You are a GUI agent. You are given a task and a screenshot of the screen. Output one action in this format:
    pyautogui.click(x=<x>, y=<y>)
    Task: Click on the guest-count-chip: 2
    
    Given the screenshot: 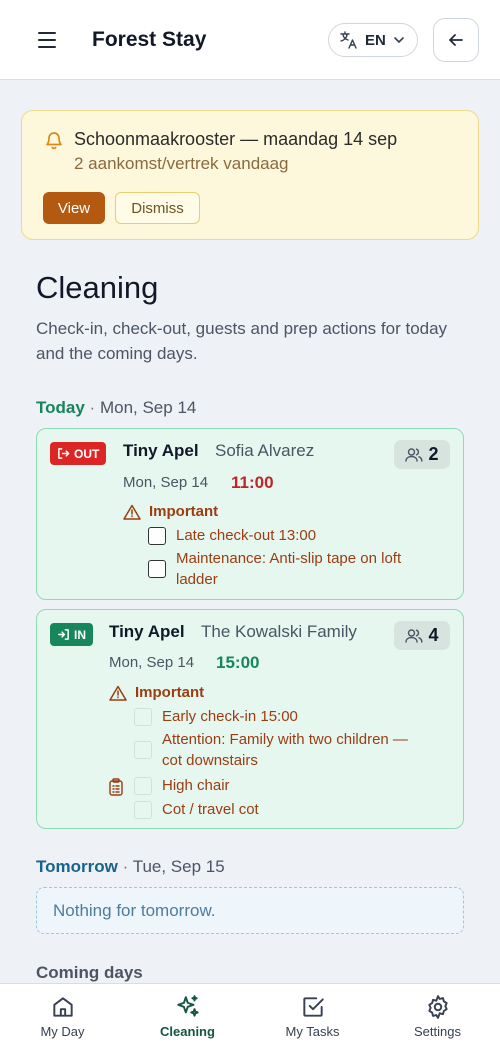 What is the action you would take?
    pyautogui.click(x=422, y=454)
    